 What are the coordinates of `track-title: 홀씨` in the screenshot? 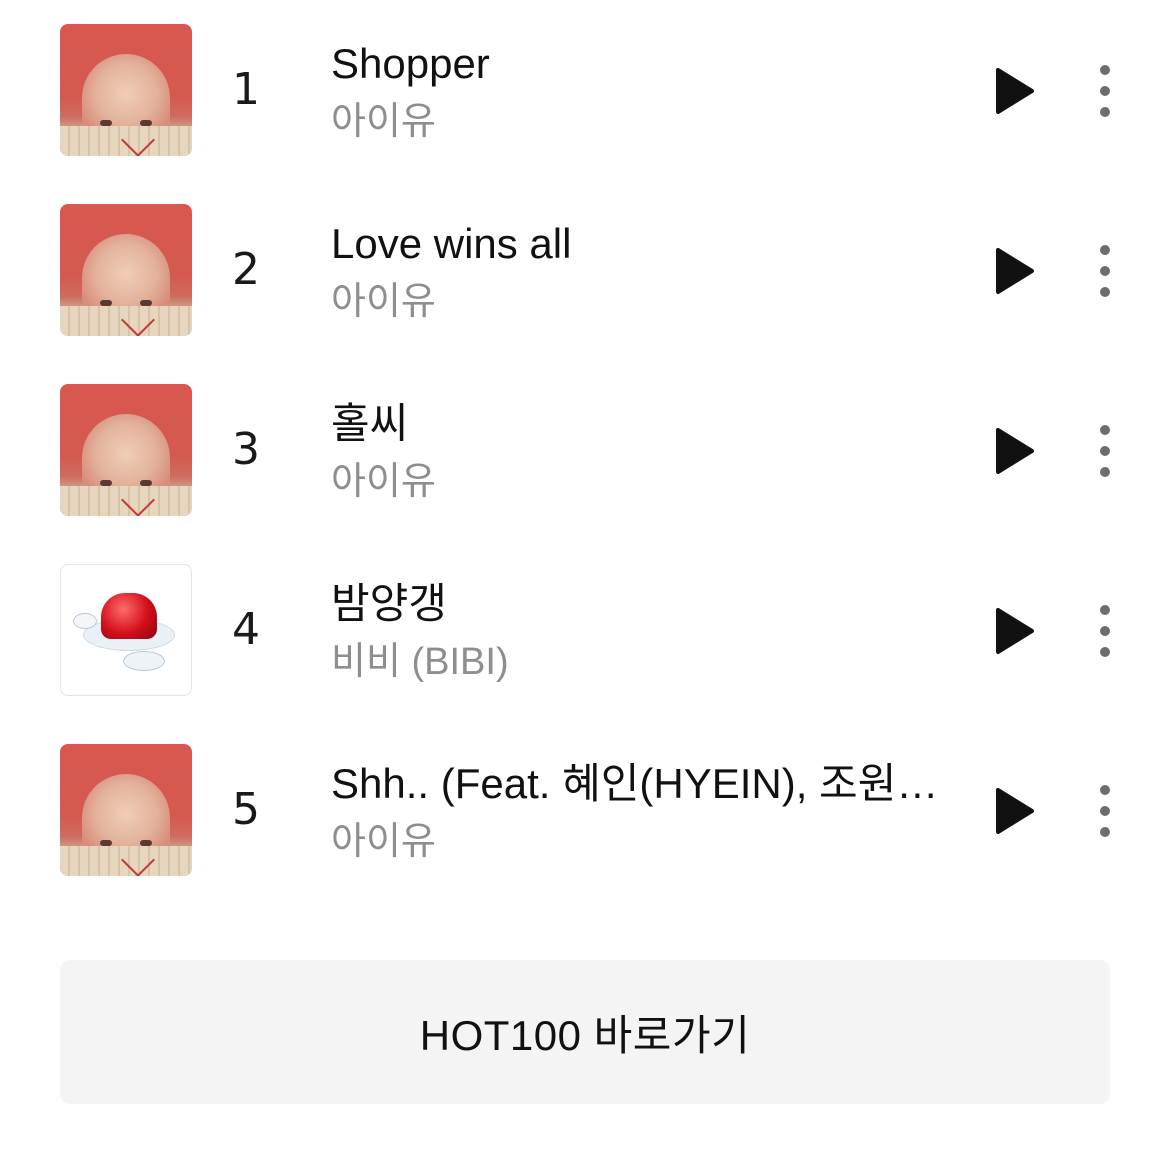 It's located at (646, 424).